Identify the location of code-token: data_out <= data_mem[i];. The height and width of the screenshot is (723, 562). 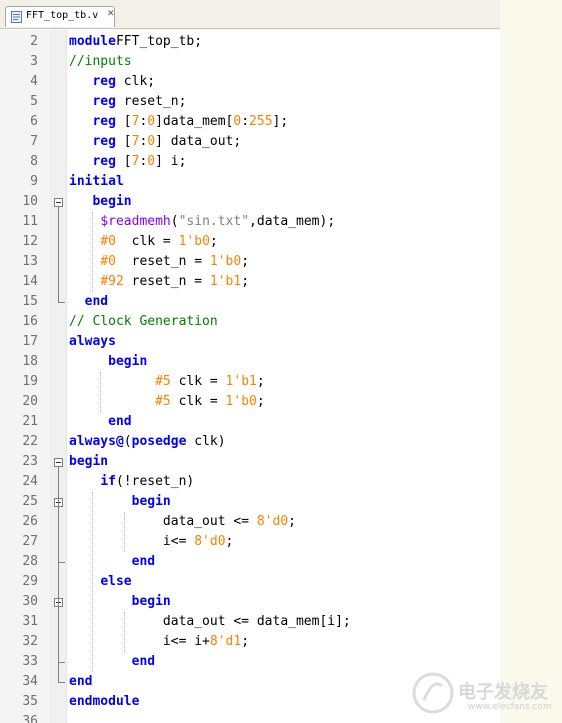
(210, 621).